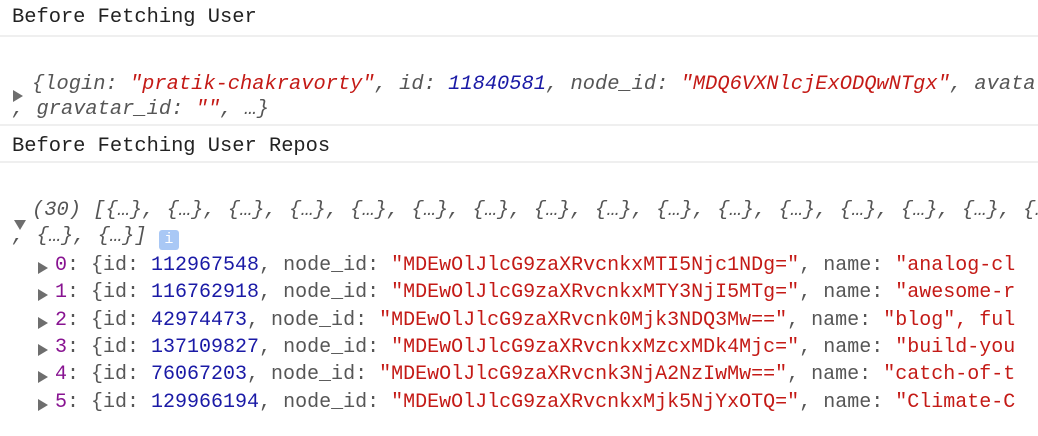 This screenshot has height=436, width=1038. What do you see at coordinates (61, 347) in the screenshot?
I see `item-index: 3` at bounding box center [61, 347].